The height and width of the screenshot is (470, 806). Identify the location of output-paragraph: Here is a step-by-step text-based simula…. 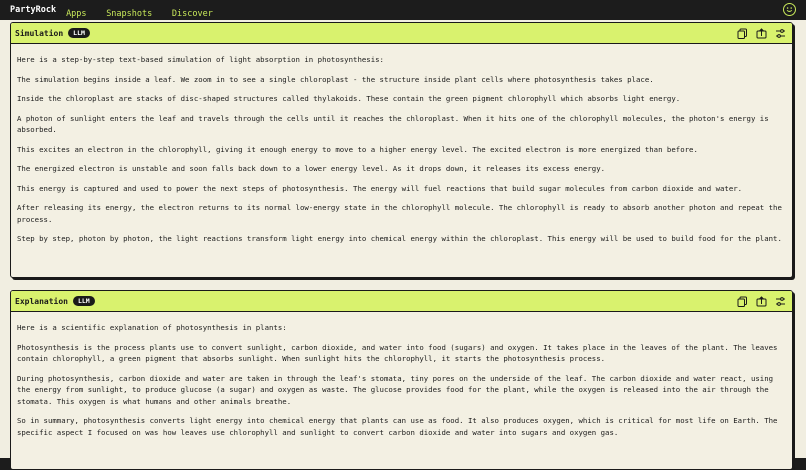
(200, 59).